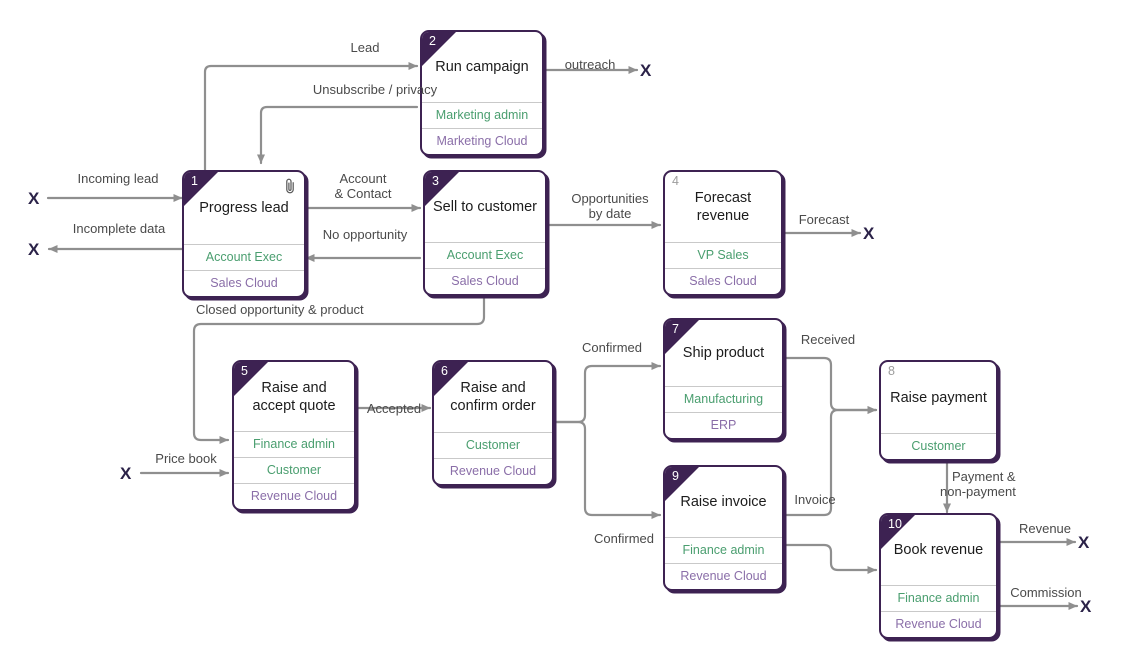  I want to click on process-node-8: 8 Raise payment Customer, so click(938, 410).